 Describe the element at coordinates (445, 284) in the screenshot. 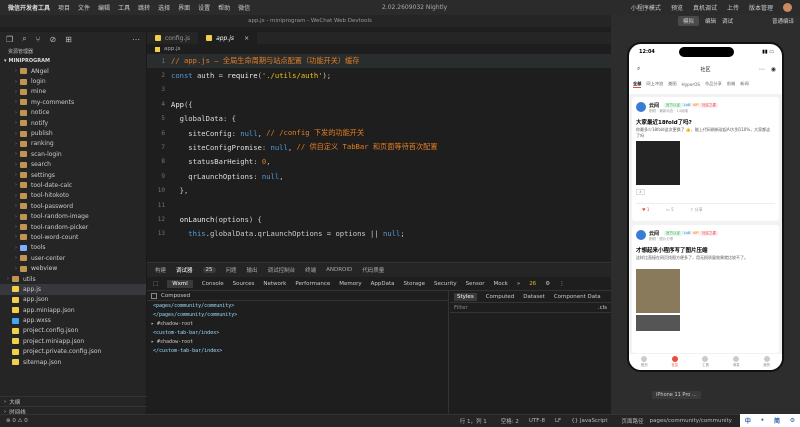

I see `devtools-tab: Security` at that location.